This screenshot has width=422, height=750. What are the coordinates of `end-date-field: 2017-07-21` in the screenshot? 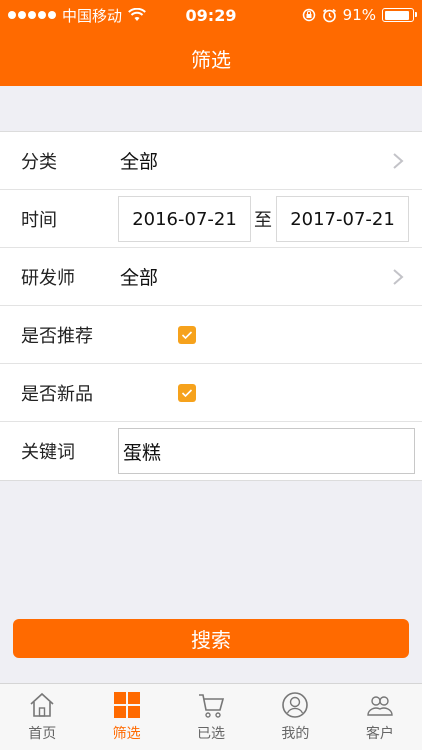 It's located at (342, 219).